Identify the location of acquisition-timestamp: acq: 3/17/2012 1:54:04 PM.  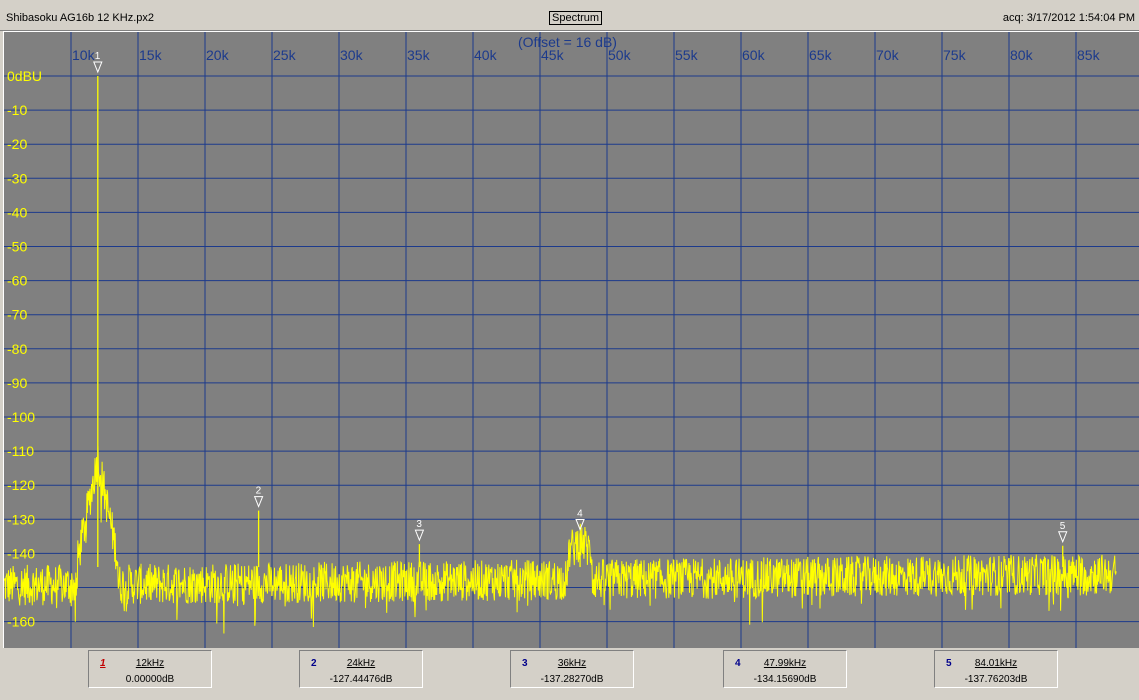
(1068, 18).